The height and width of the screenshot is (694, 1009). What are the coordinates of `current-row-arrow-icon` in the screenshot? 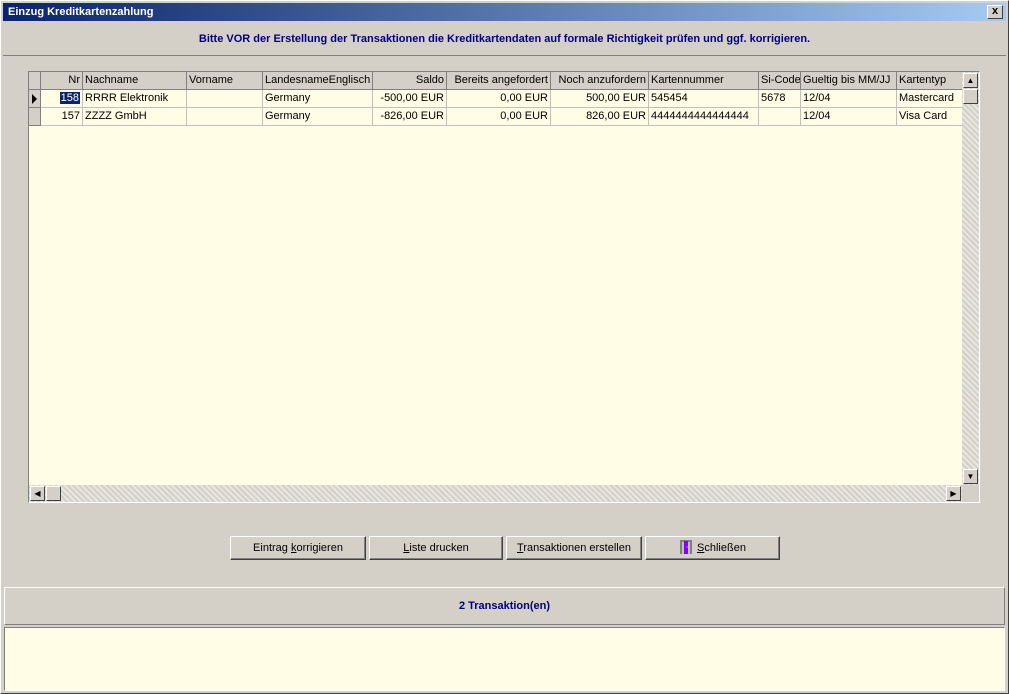 It's located at (34, 99).